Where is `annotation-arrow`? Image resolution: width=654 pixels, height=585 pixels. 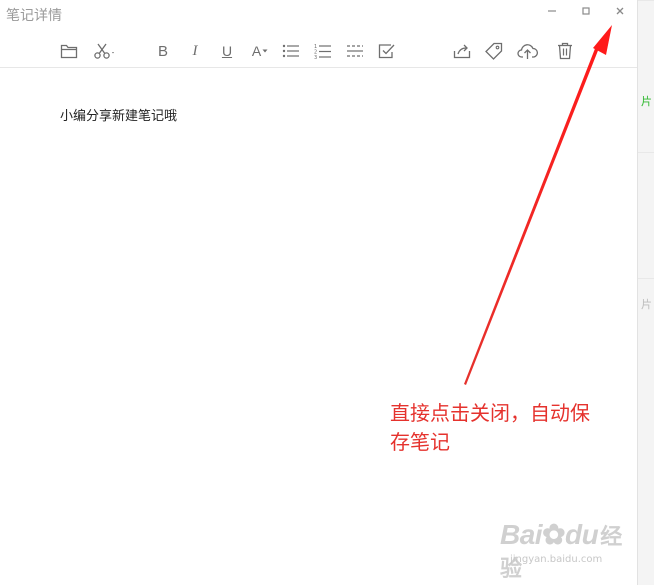
annotation-arrow is located at coordinates (538, 205).